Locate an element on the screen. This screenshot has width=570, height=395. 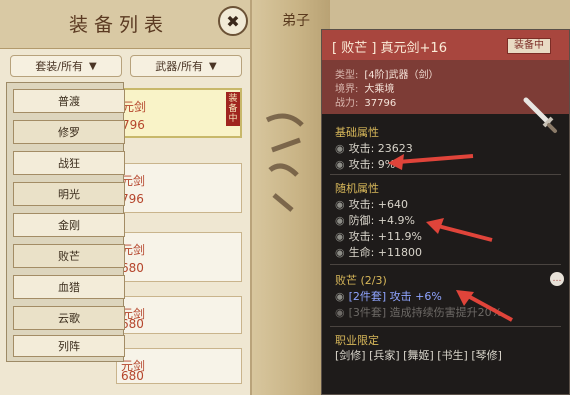
set-bonus-active: ◉ [2件套] 攻击 +6% is located at coordinates (388, 296).